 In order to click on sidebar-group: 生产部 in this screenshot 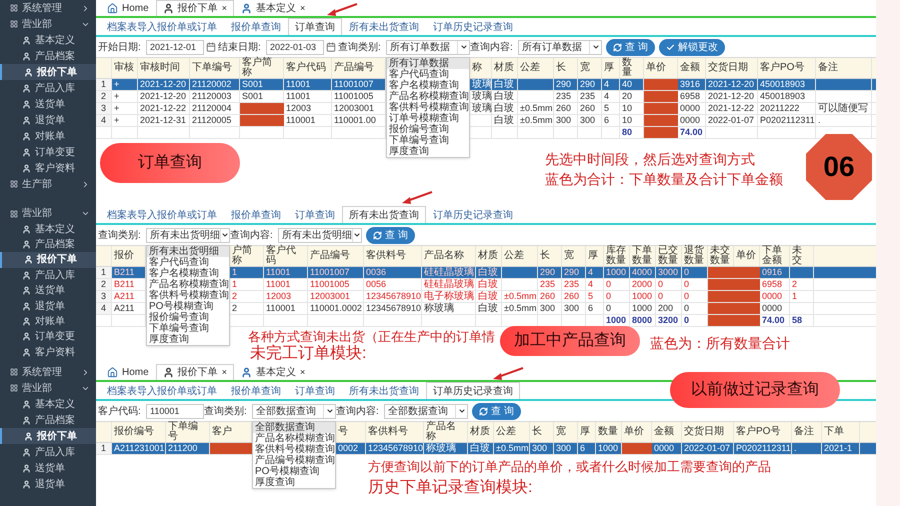, I will do `click(48, 184)`.